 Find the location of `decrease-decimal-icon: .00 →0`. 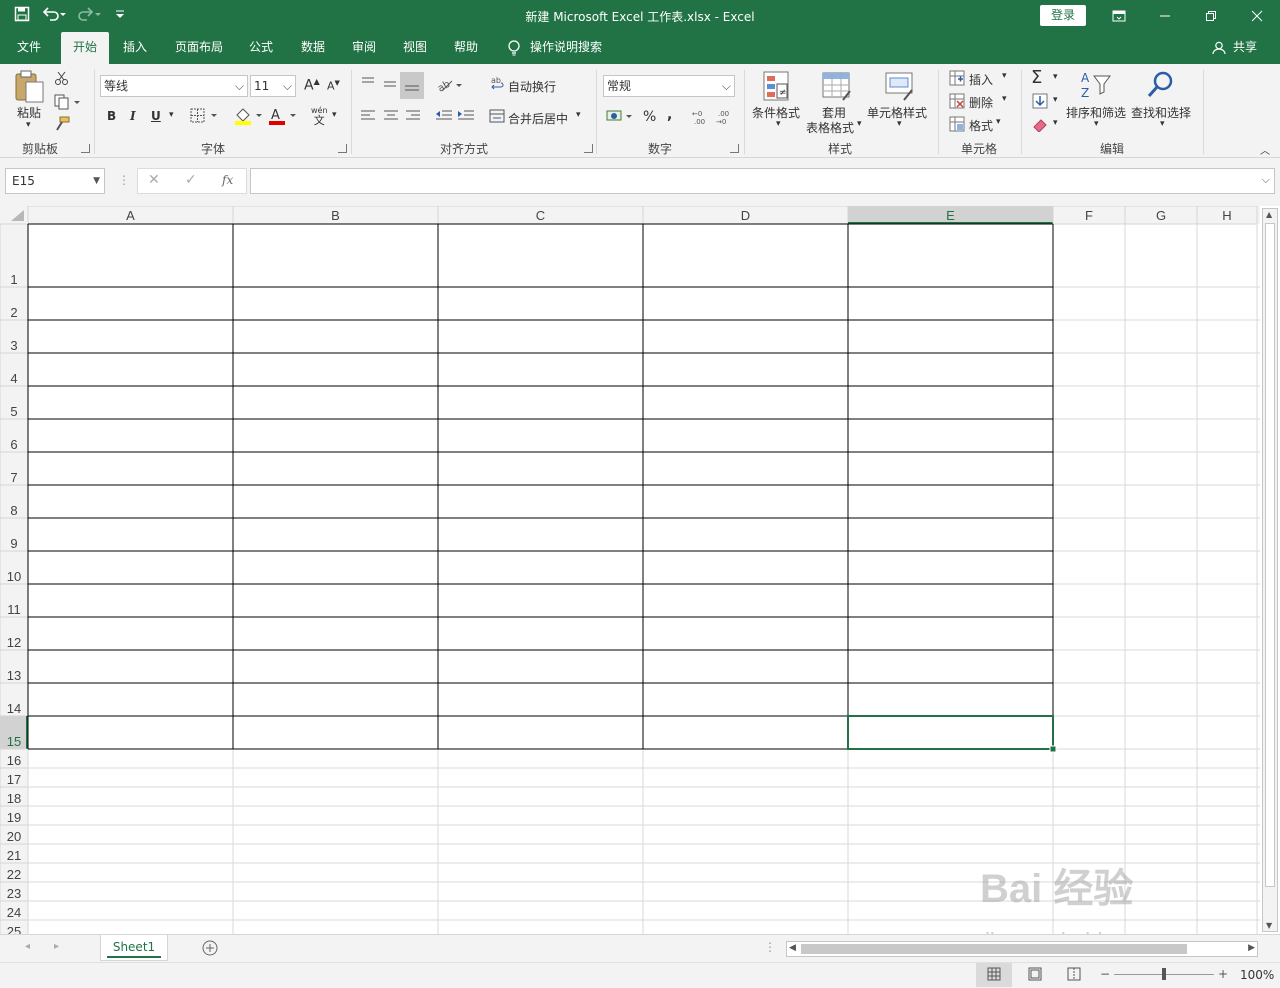

decrease-decimal-icon: .00 →0 is located at coordinates (726, 118).